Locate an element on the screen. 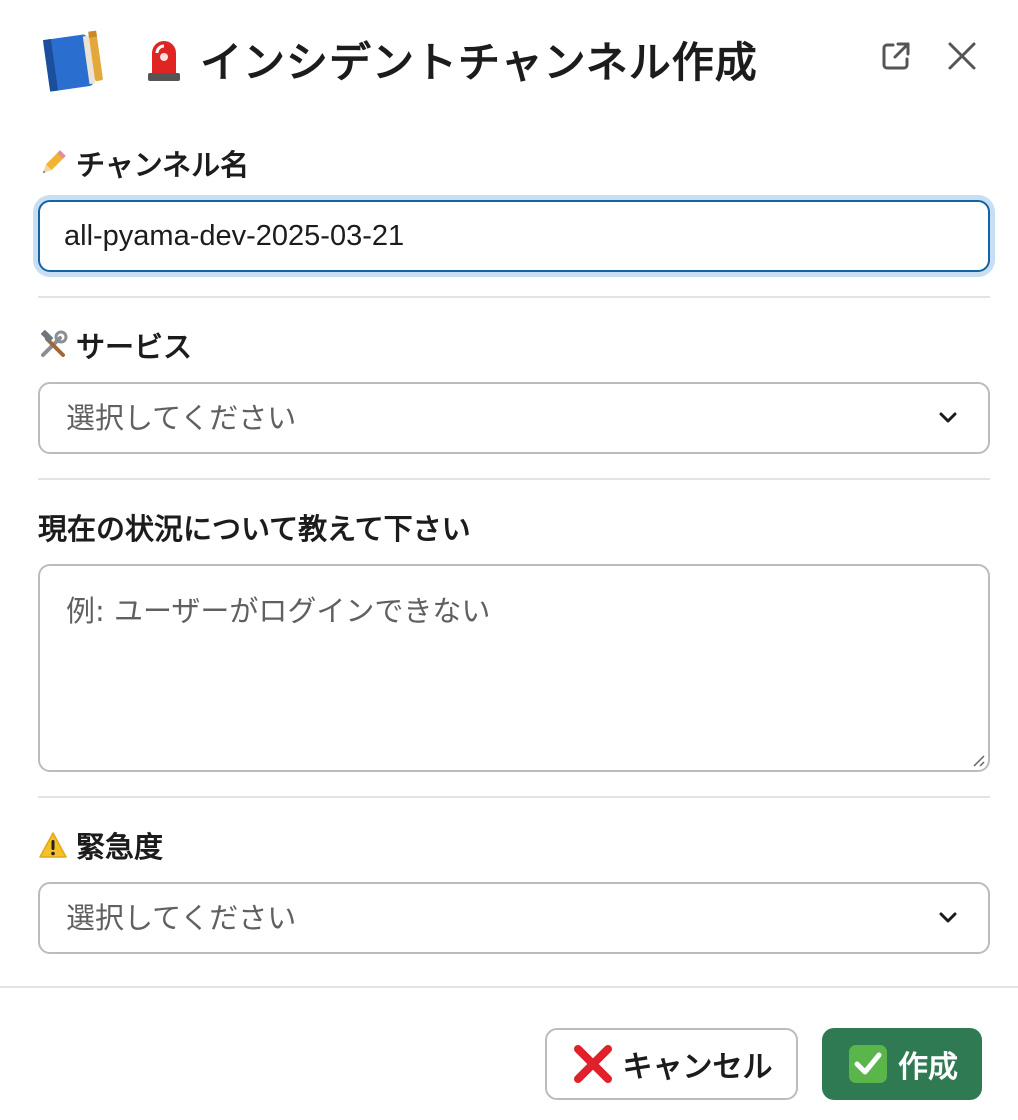  service-label-row: サービス is located at coordinates (115, 345).